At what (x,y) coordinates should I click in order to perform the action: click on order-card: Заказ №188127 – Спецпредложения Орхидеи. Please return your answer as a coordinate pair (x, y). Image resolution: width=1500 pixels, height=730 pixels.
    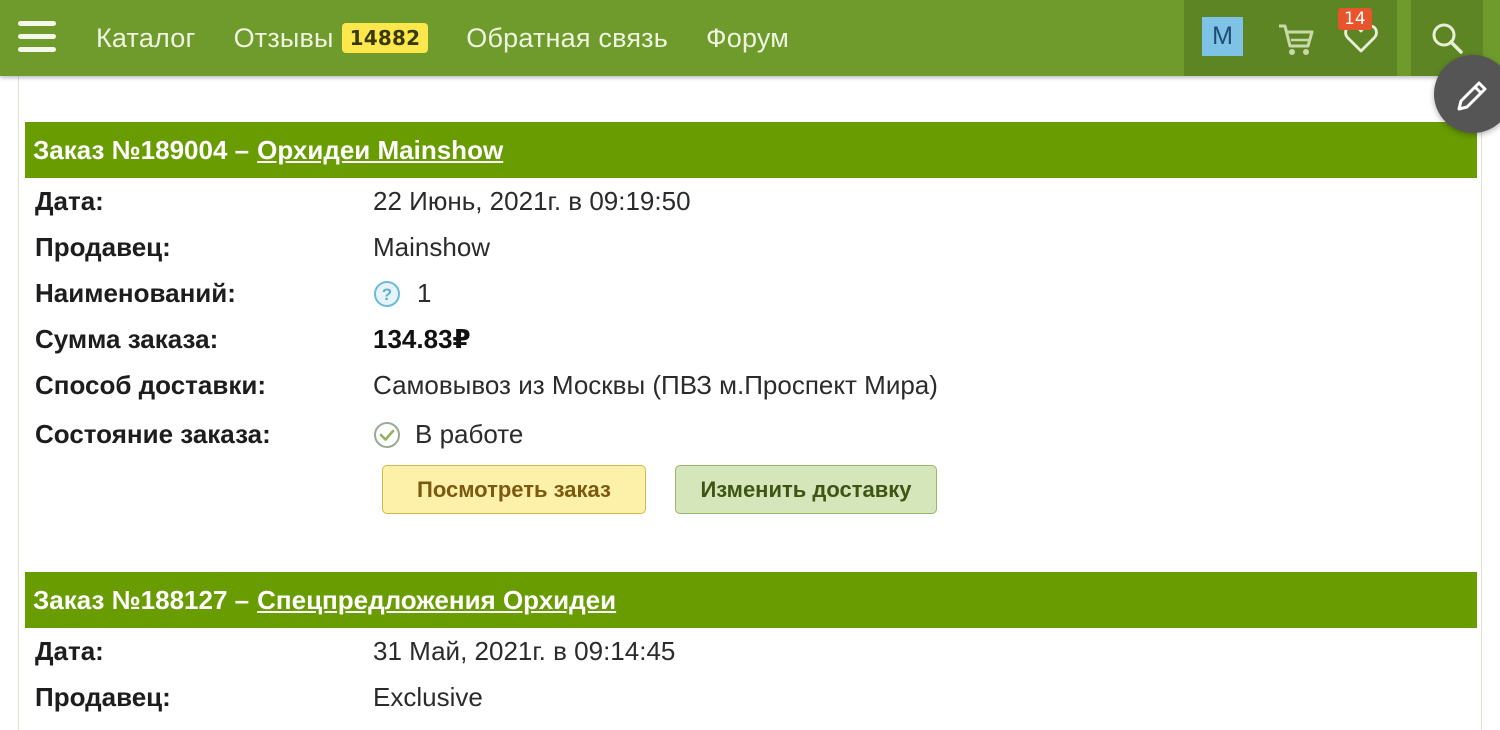
    Looking at the image, I should click on (751, 600).